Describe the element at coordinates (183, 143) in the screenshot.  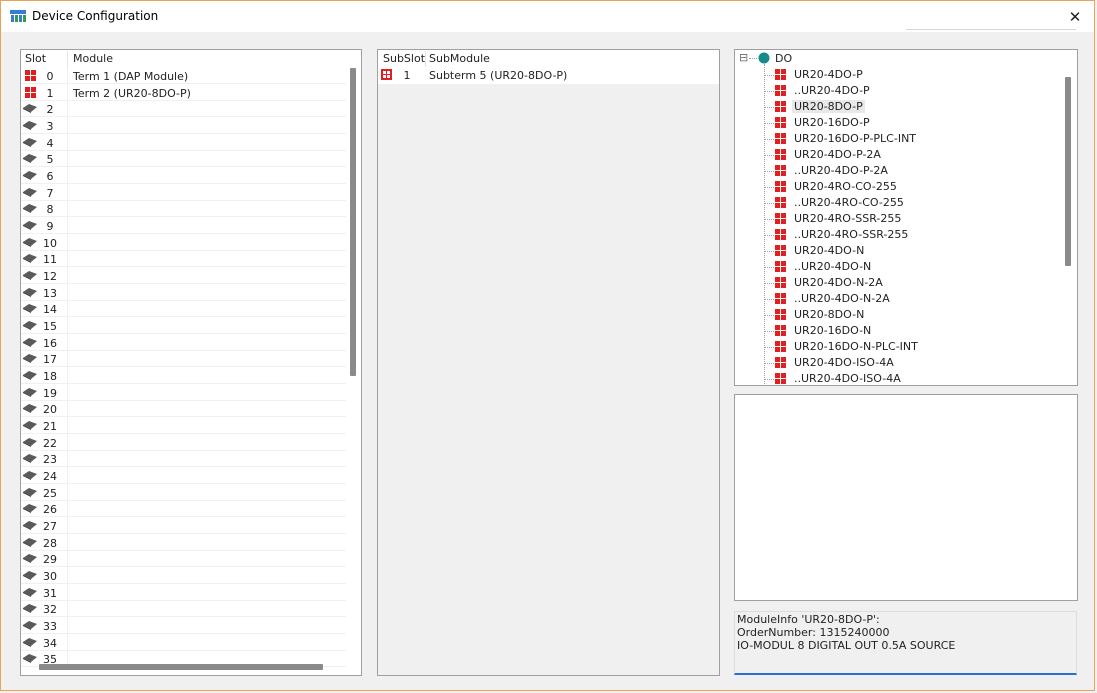
I see `table-row: 4` at that location.